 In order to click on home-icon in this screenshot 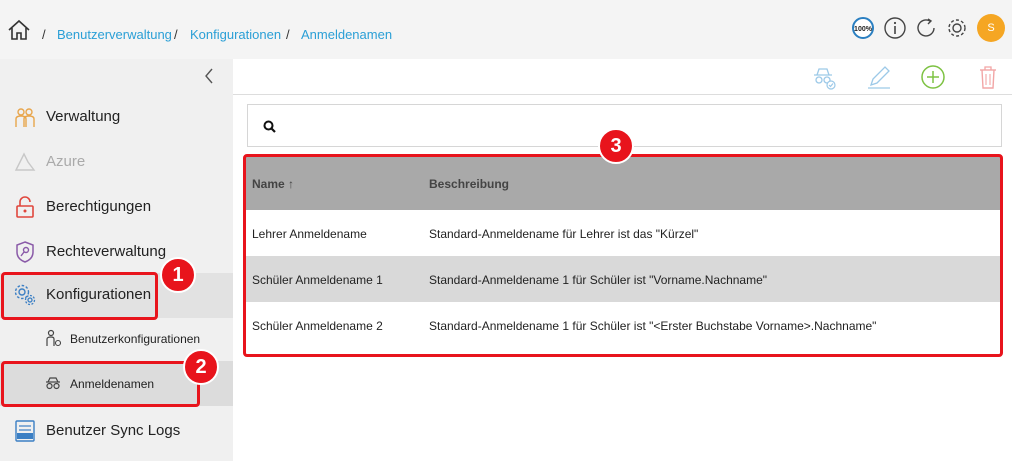, I will do `click(19, 30)`.